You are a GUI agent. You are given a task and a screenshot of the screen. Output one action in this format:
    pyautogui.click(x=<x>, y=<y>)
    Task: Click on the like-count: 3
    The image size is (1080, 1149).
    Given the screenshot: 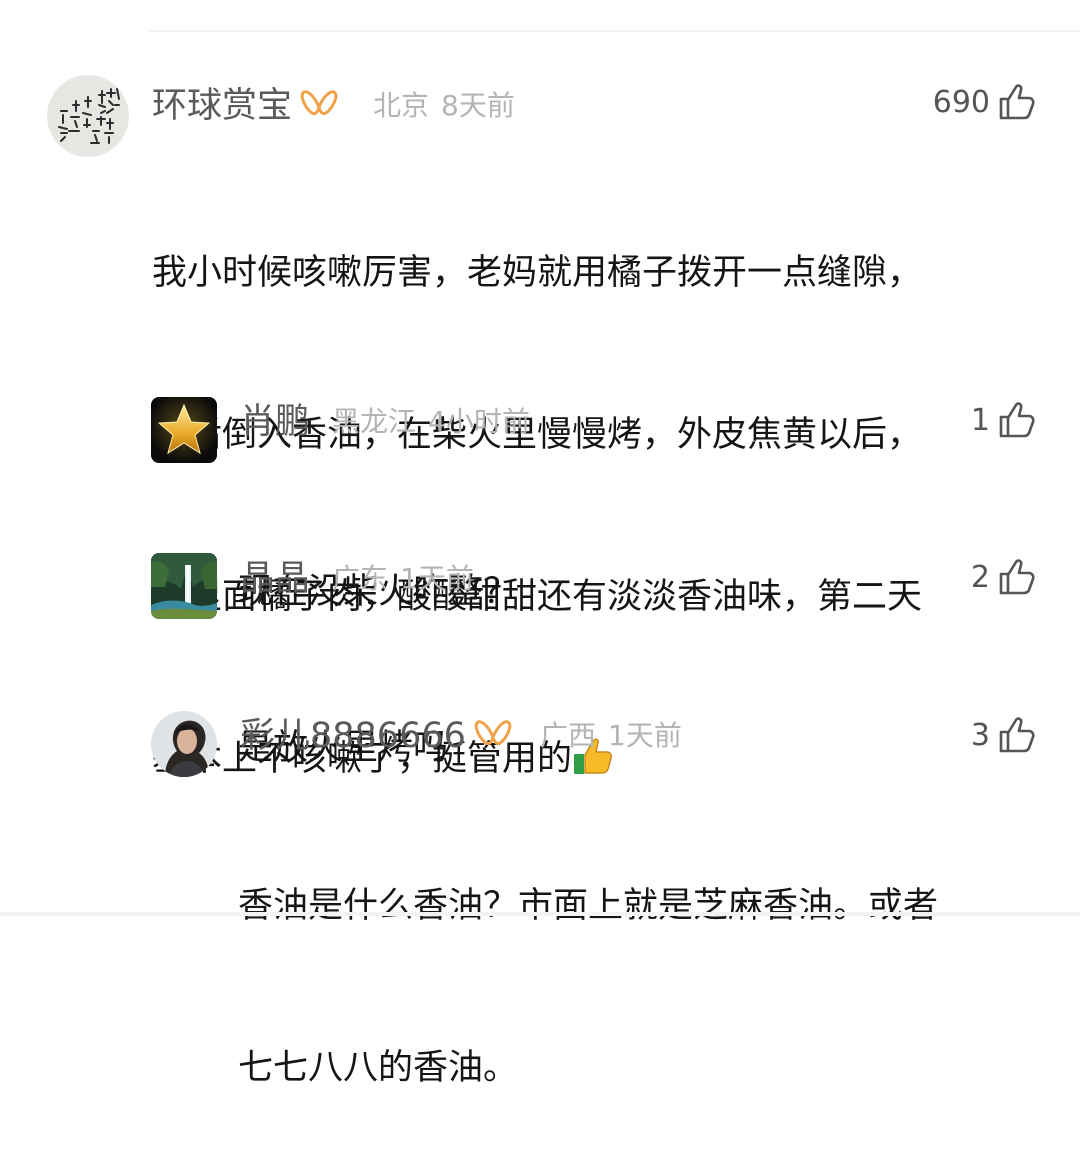 What is the action you would take?
    pyautogui.click(x=980, y=735)
    